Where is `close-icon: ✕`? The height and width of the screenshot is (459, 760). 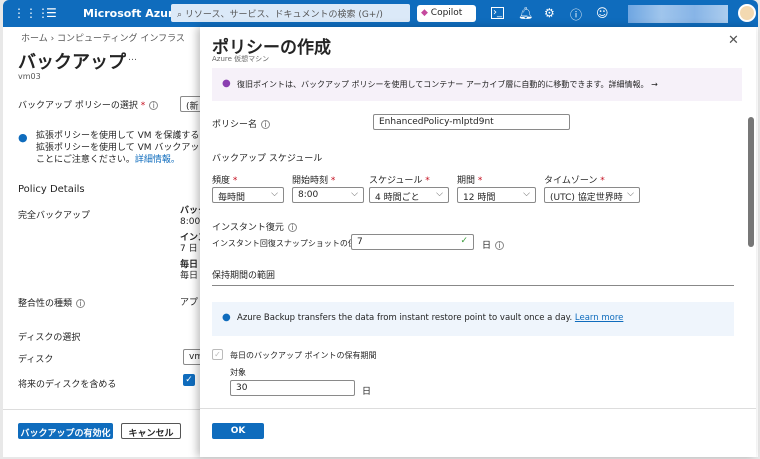 close-icon: ✕ is located at coordinates (733, 40).